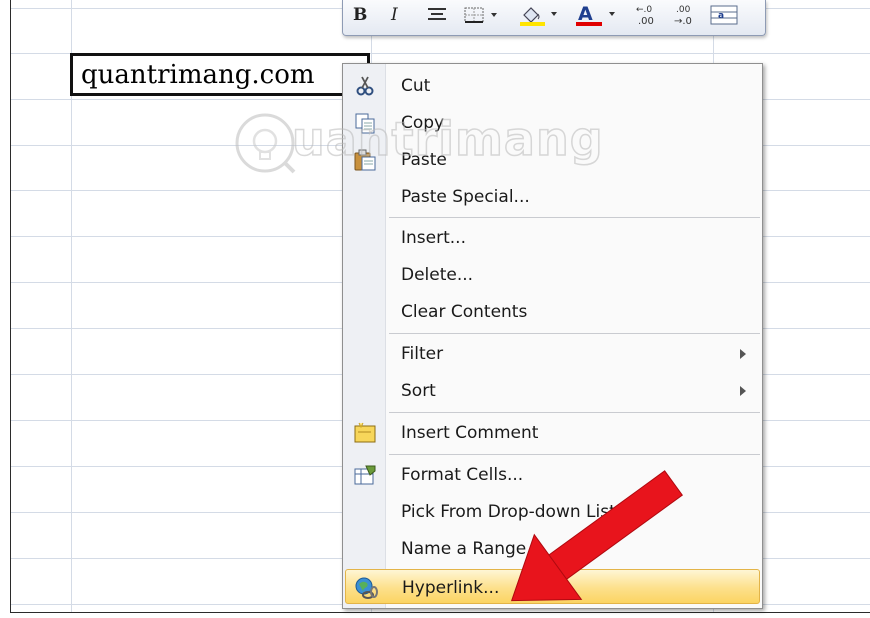 This screenshot has width=870, height=618. What do you see at coordinates (423, 123) in the screenshot?
I see `menu-item-label: Copy` at bounding box center [423, 123].